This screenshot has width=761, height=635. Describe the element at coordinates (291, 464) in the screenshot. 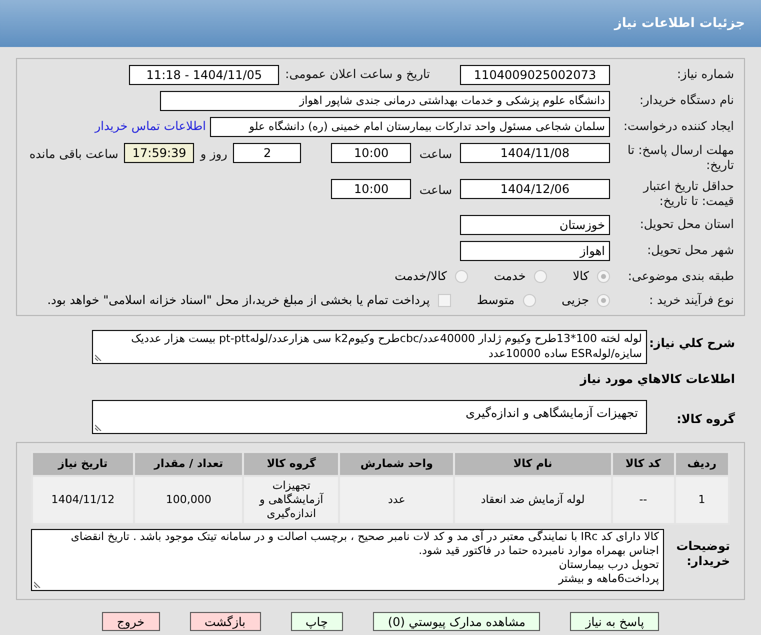

I see `column-header: گروه کالا` at that location.